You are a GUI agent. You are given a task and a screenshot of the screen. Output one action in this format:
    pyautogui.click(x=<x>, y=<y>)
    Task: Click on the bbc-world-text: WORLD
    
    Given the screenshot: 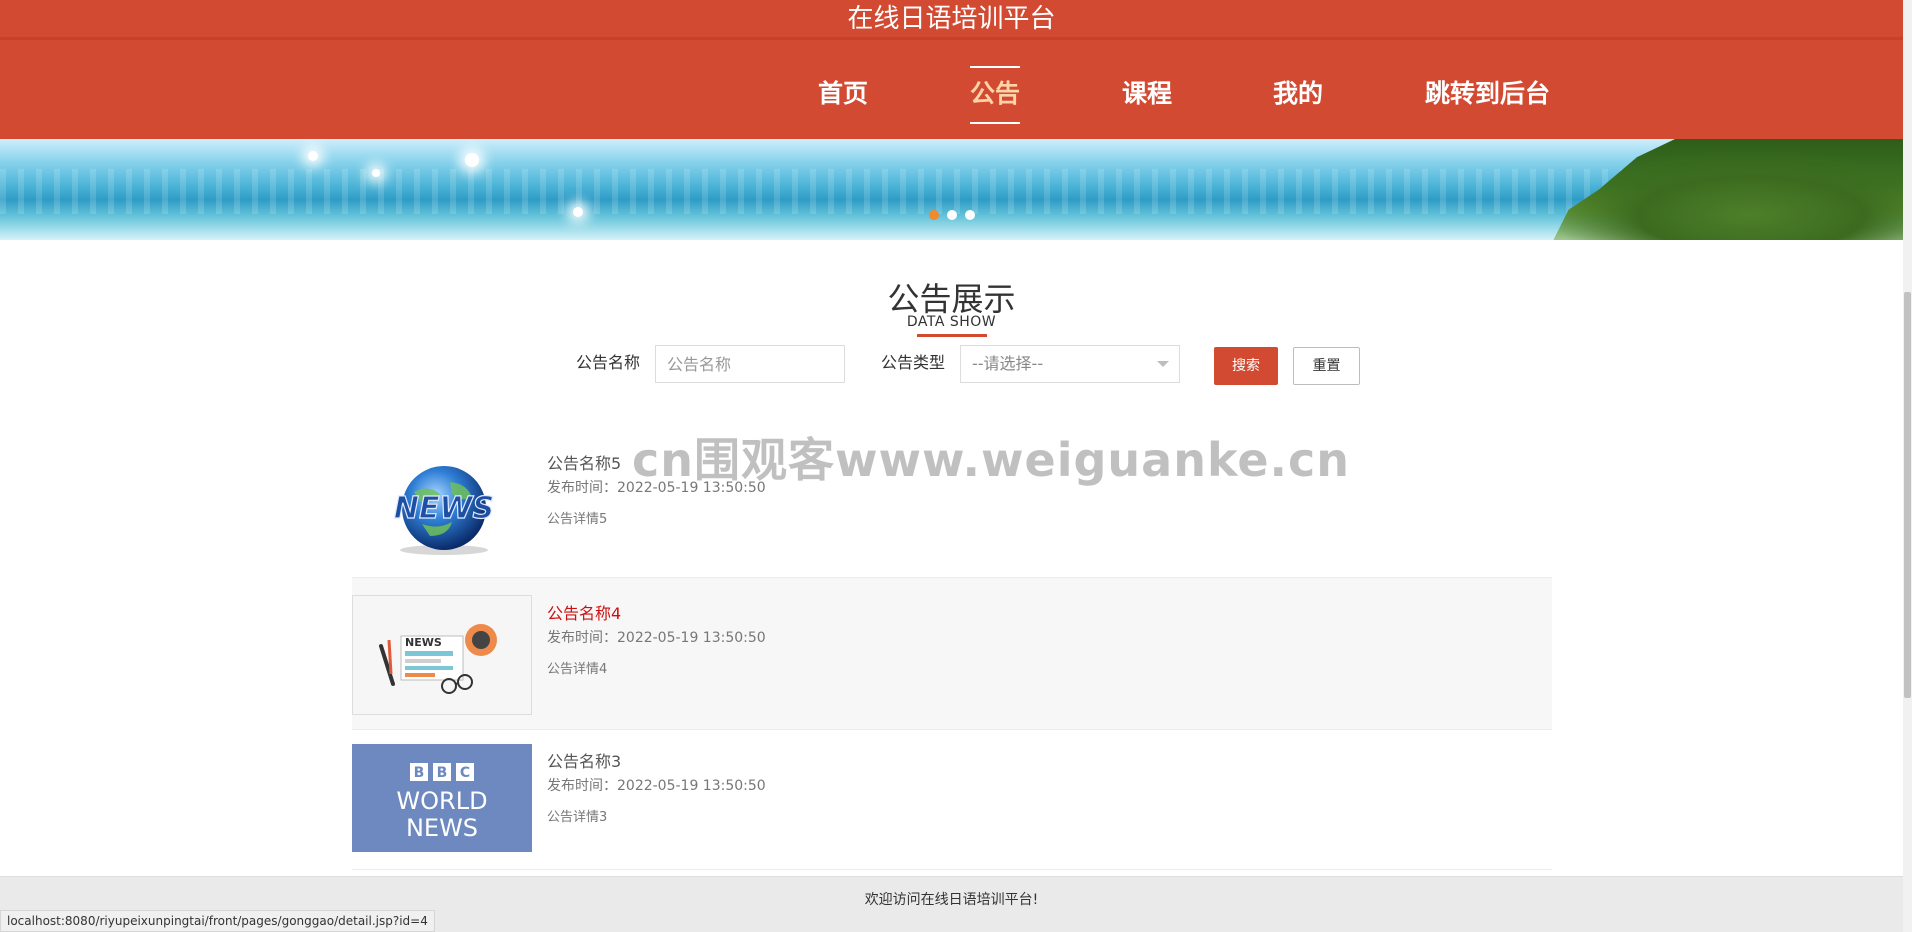 What is the action you would take?
    pyautogui.click(x=441, y=801)
    